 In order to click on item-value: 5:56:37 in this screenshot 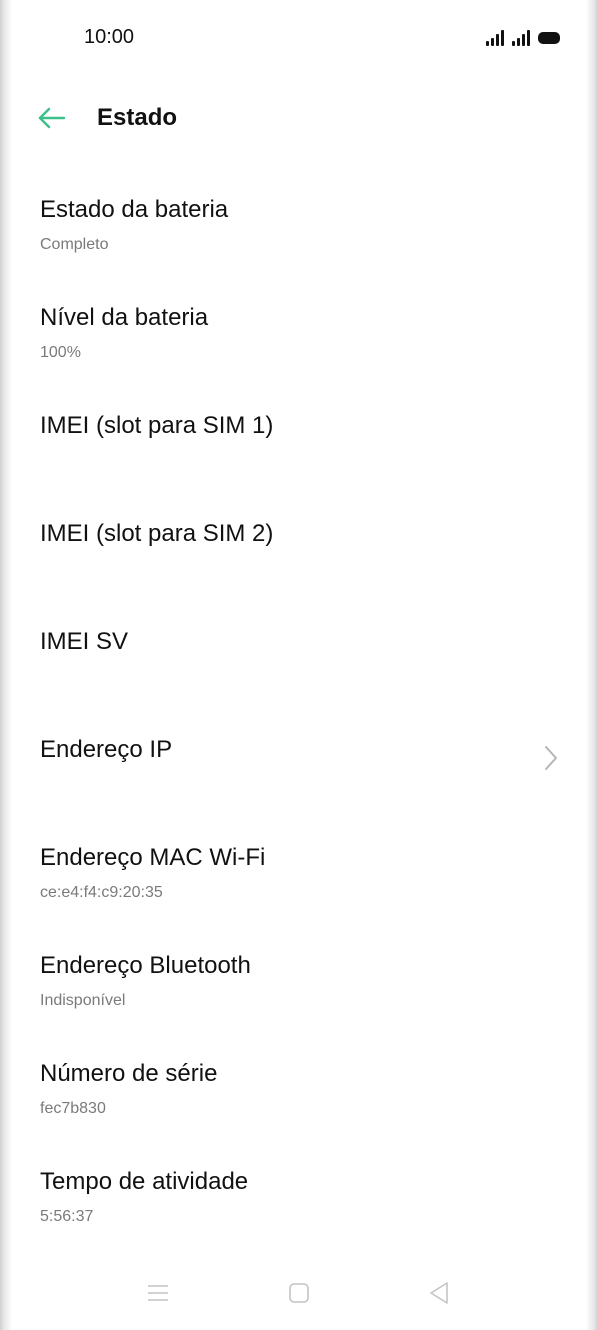, I will do `click(67, 1216)`.